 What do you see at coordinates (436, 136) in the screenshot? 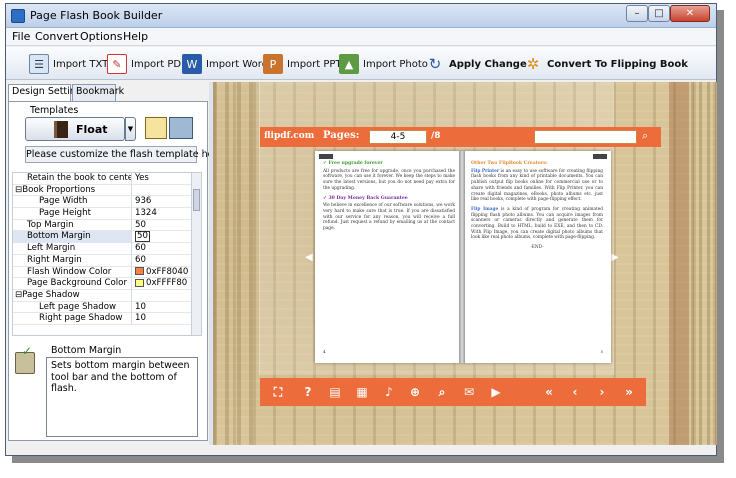
I see `page-total: /8` at bounding box center [436, 136].